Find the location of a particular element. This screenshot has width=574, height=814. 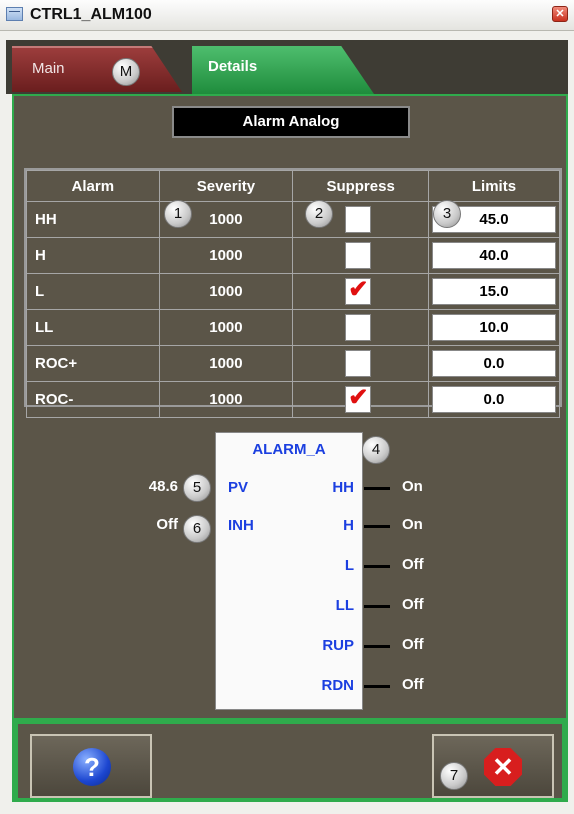

table-row: LL 1000 10.0 is located at coordinates (293, 327).